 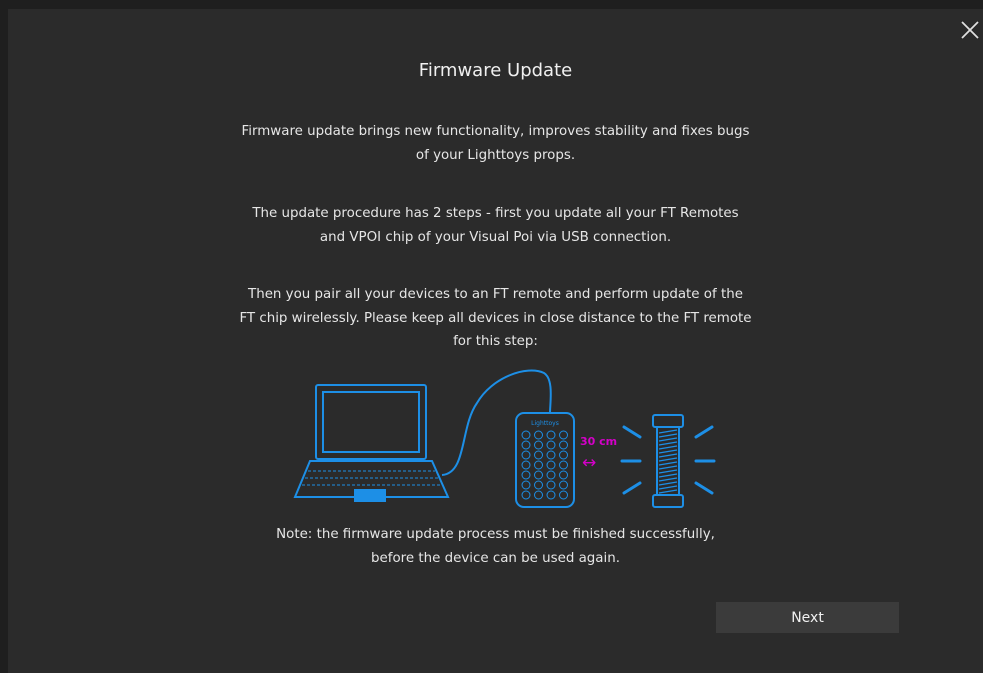 I want to click on ft-remote-icon: Lighttoys, so click(x=545, y=460).